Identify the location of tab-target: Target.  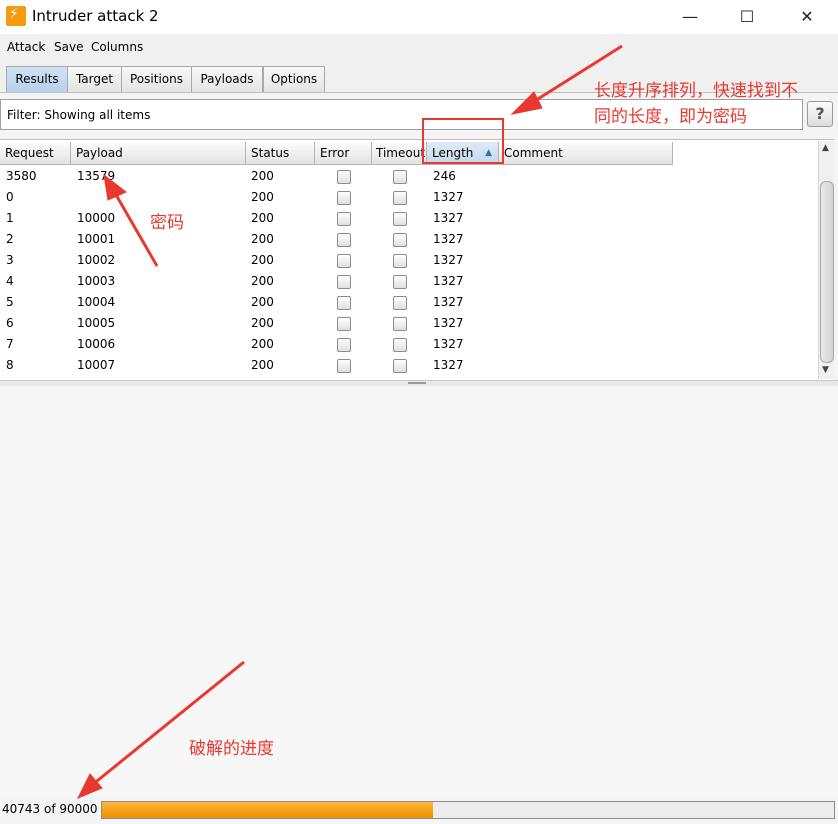
(94, 79).